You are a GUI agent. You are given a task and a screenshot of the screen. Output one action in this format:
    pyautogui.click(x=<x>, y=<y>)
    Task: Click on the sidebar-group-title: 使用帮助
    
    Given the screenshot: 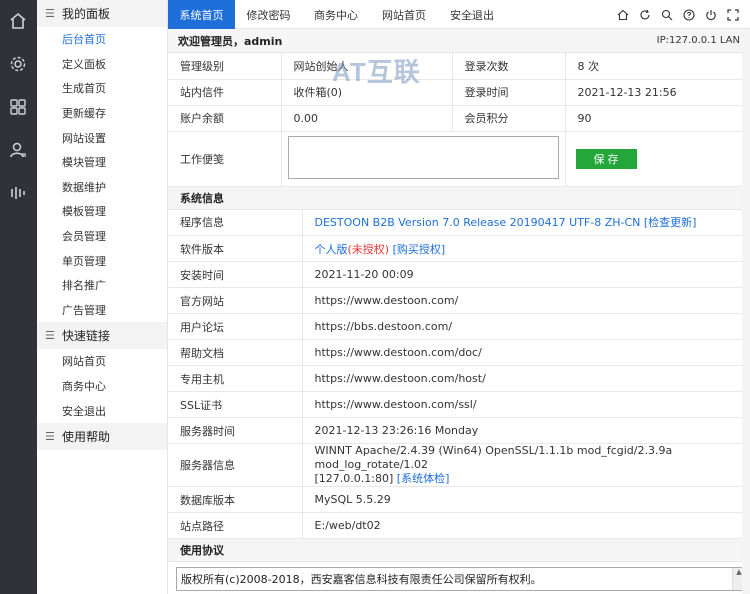 What is the action you would take?
    pyautogui.click(x=86, y=436)
    